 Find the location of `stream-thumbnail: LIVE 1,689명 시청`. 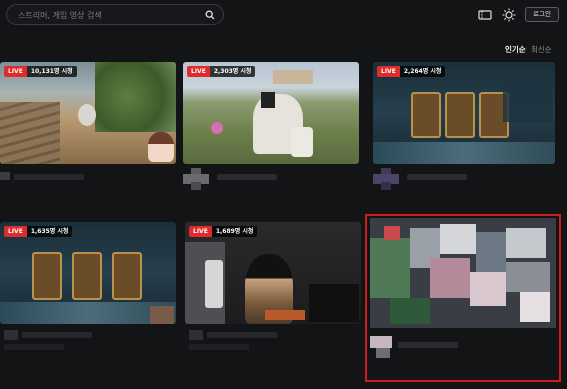

stream-thumbnail: LIVE 1,689명 시청 is located at coordinates (273, 273).